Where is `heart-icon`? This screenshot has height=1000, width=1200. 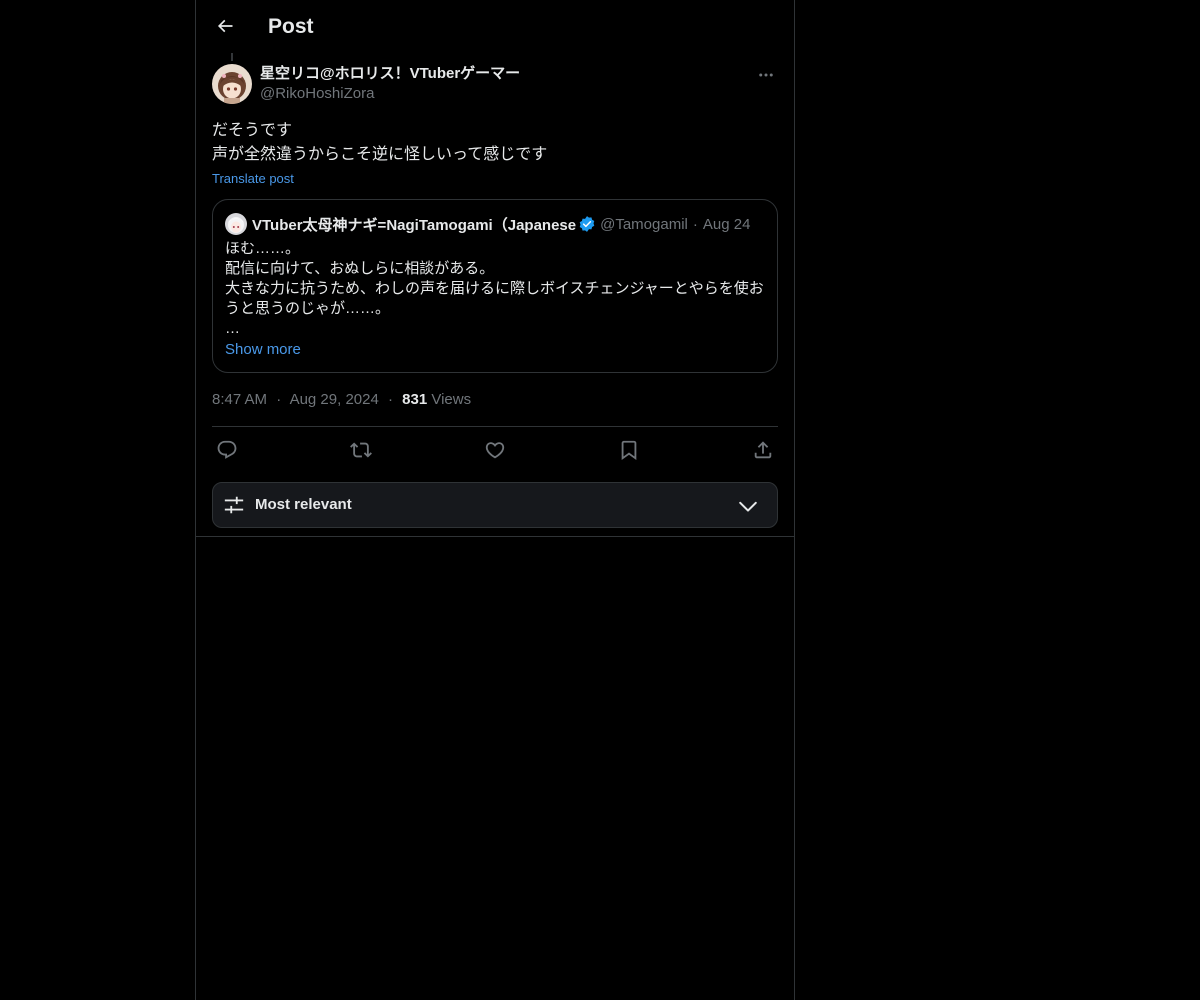 heart-icon is located at coordinates (495, 450).